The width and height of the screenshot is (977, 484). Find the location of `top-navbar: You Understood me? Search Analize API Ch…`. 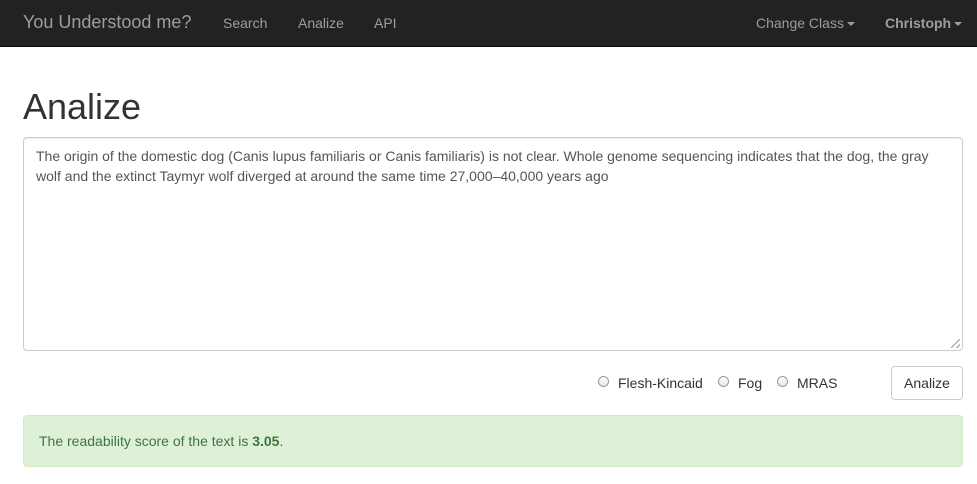

top-navbar: You Understood me? Search Analize API Ch… is located at coordinates (488, 23).